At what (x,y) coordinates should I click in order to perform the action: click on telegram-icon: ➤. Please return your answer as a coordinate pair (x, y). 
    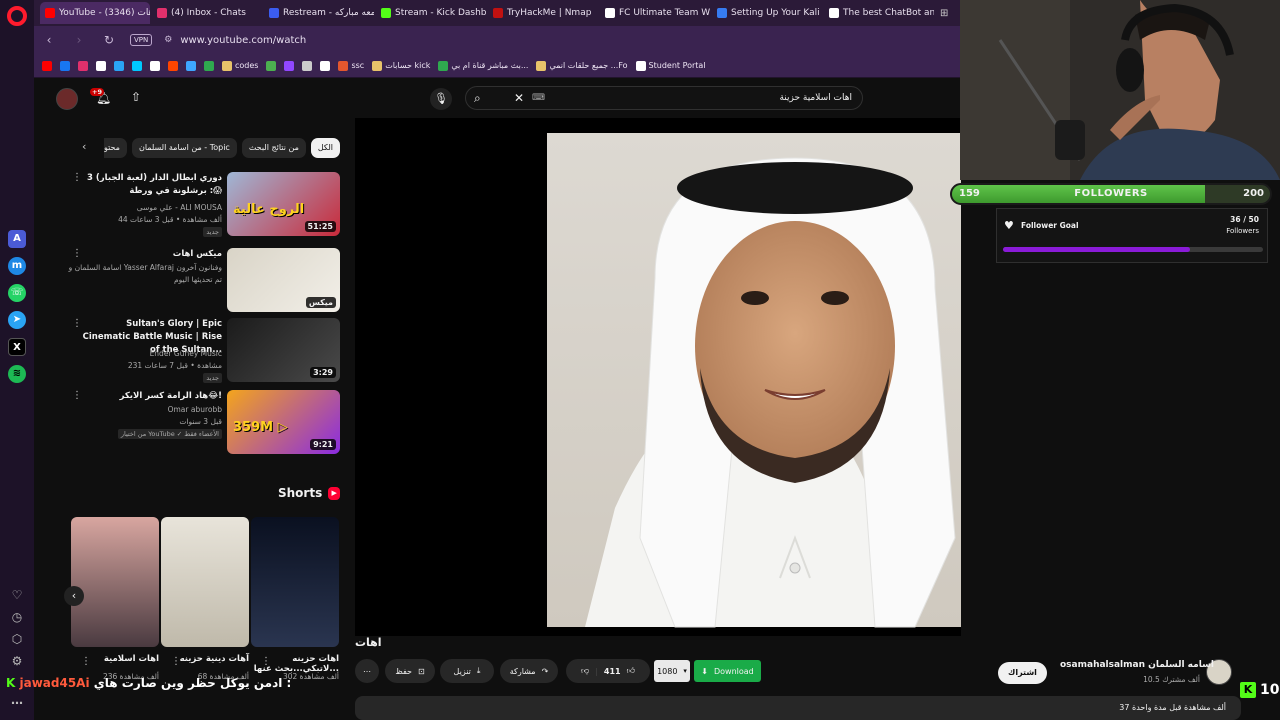
    Looking at the image, I should click on (17, 320).